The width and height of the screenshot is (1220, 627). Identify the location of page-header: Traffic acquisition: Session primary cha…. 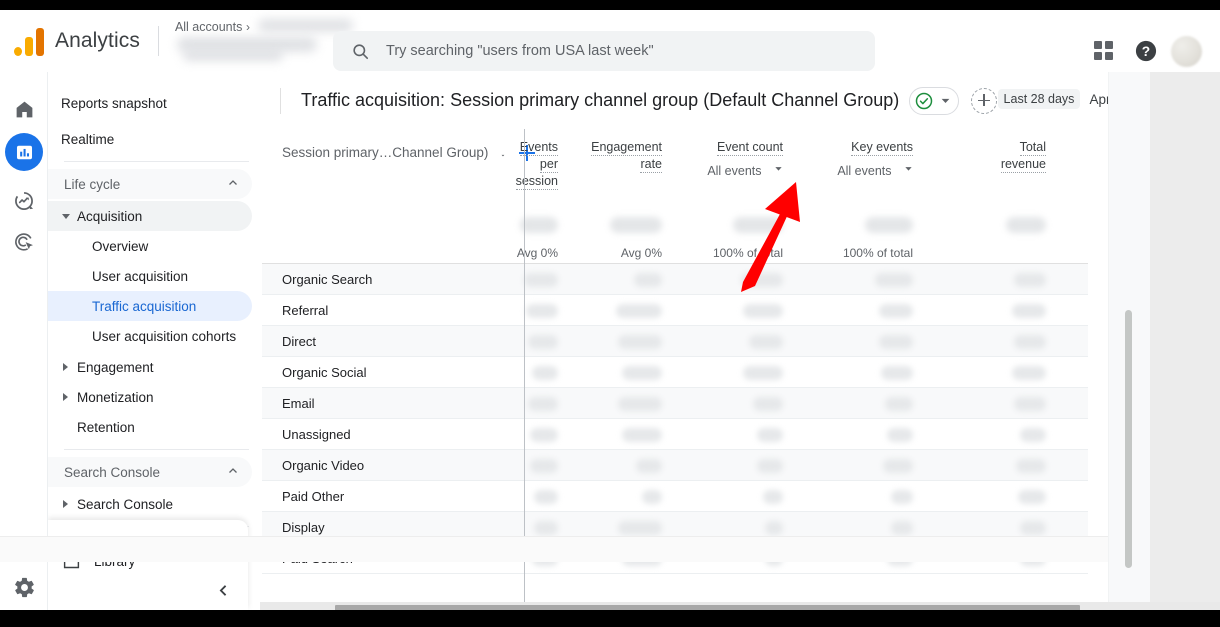
(741, 100).